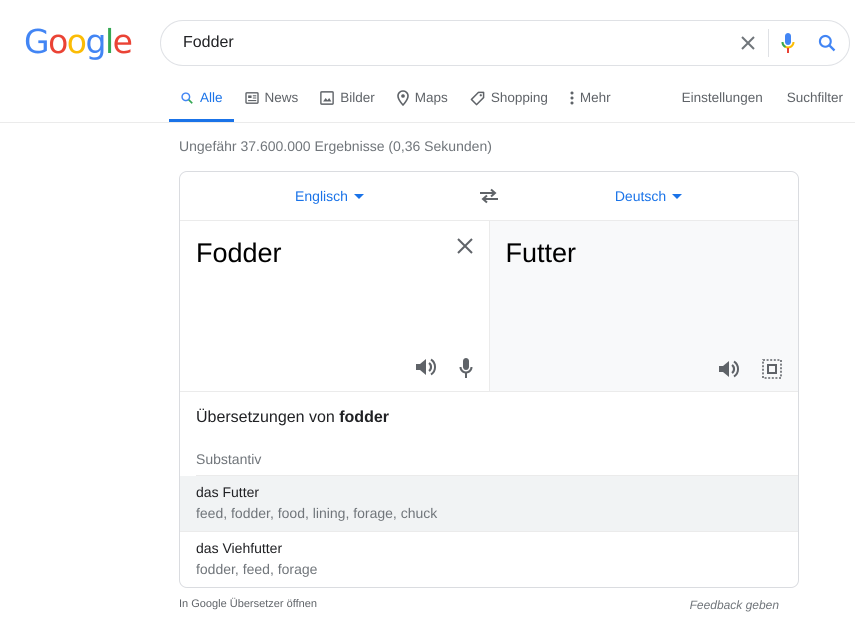 The width and height of the screenshot is (855, 628). Describe the element at coordinates (272, 99) in the screenshot. I see `nav-tab: News` at that location.